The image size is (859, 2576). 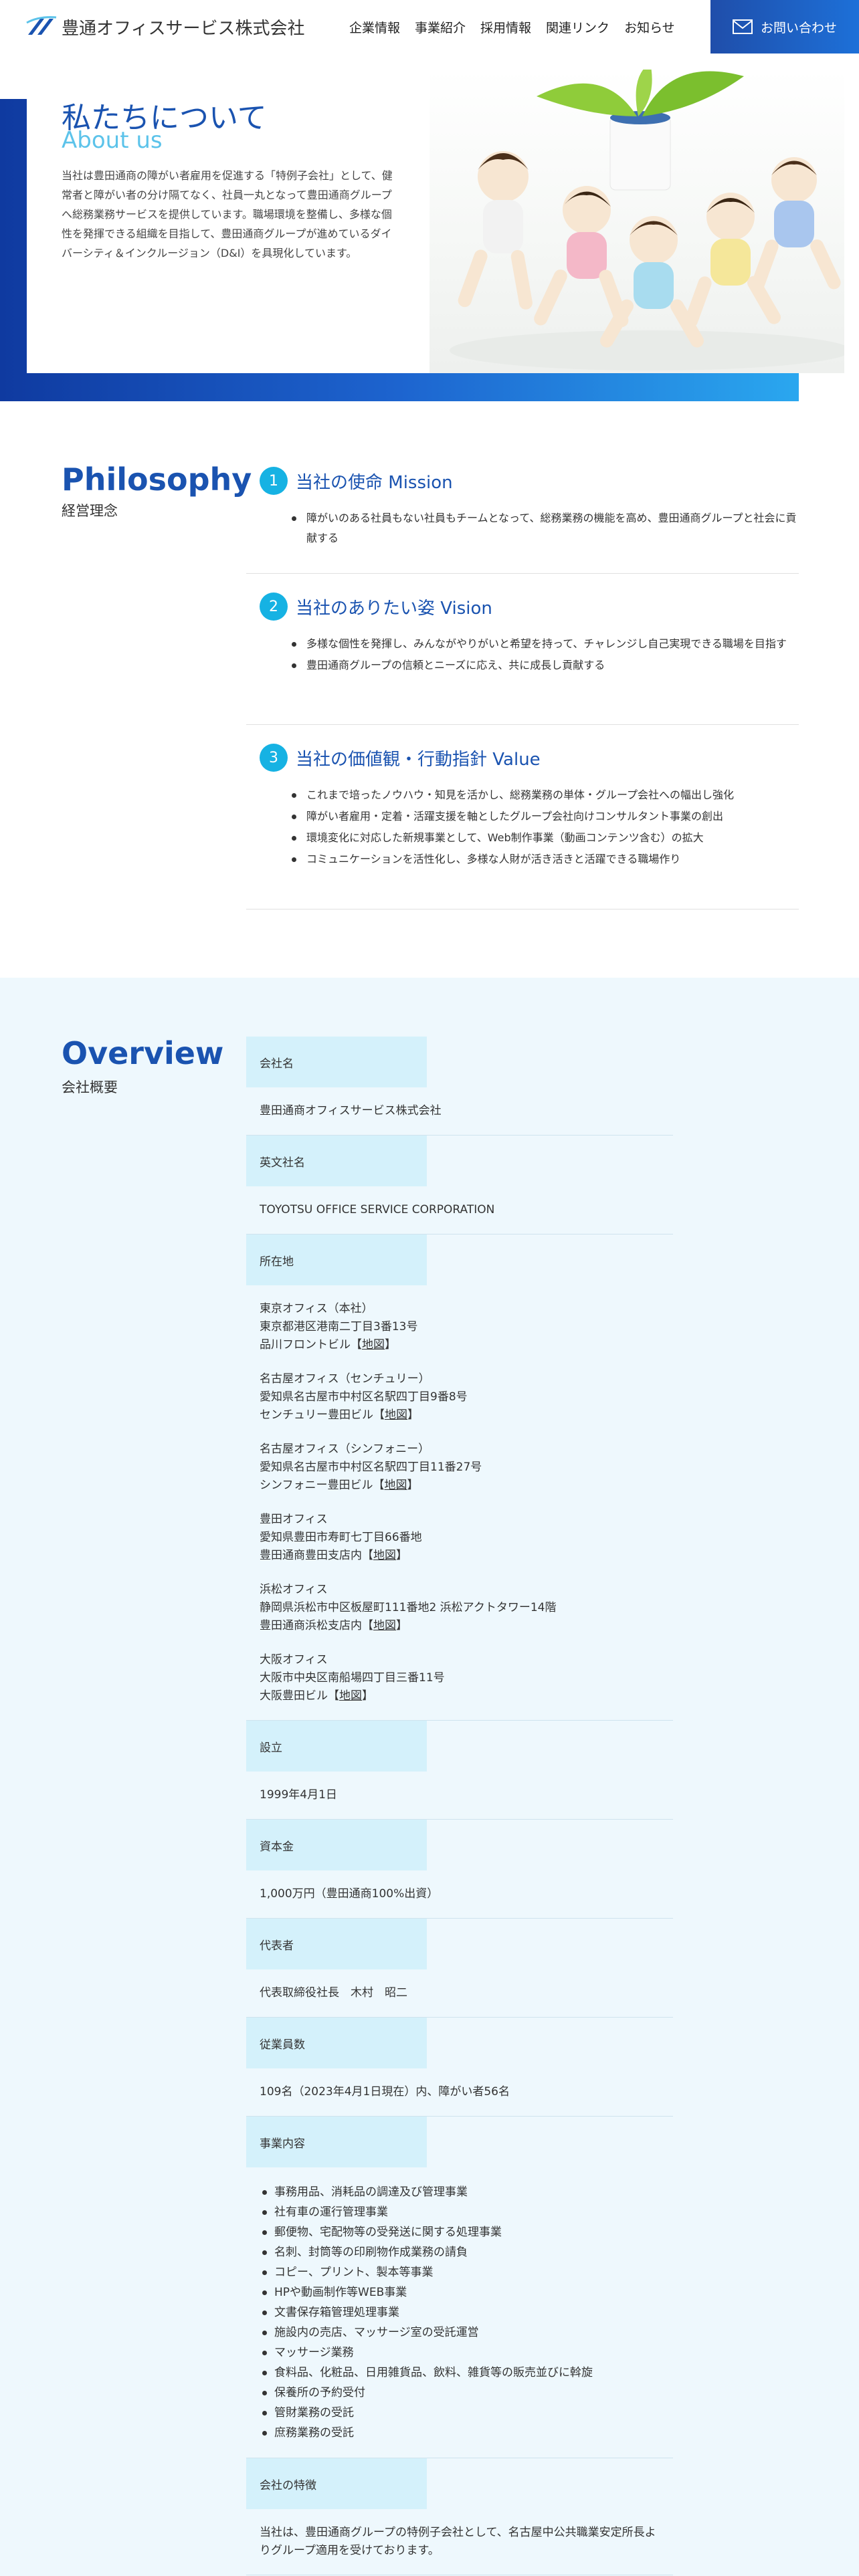 What do you see at coordinates (460, 2333) in the screenshot?
I see `list-item: 施設内の売店、マッサージ室の受託運営` at bounding box center [460, 2333].